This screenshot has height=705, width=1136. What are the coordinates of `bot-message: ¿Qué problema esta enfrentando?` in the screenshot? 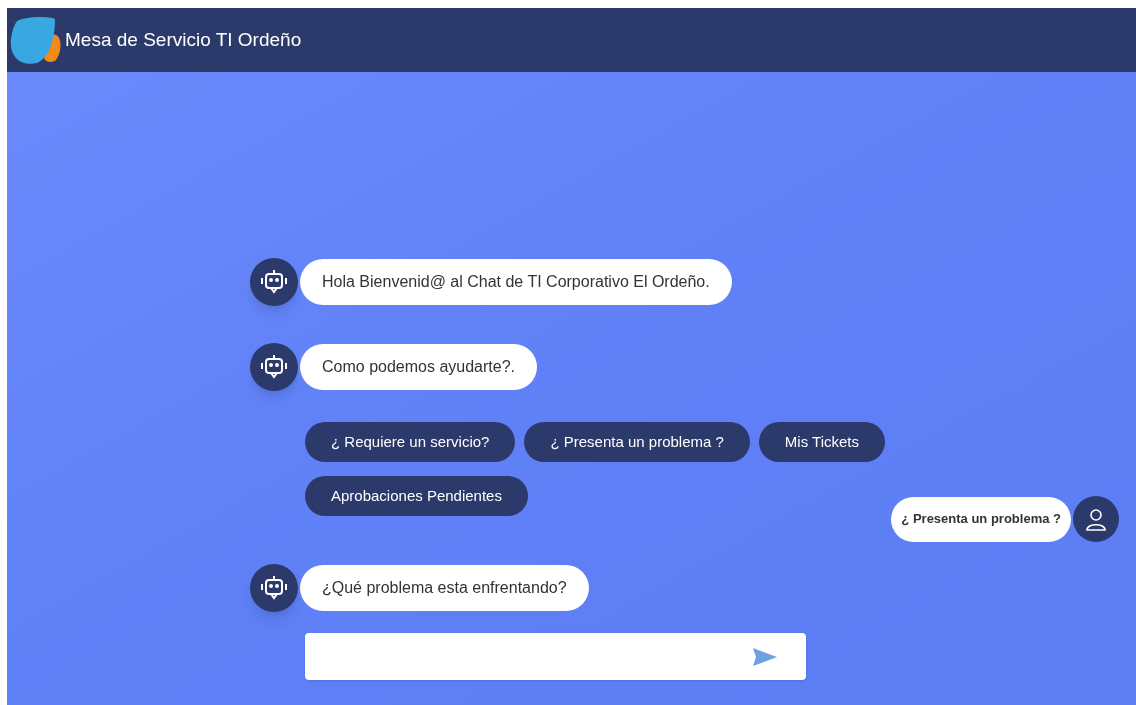 It's located at (444, 588).